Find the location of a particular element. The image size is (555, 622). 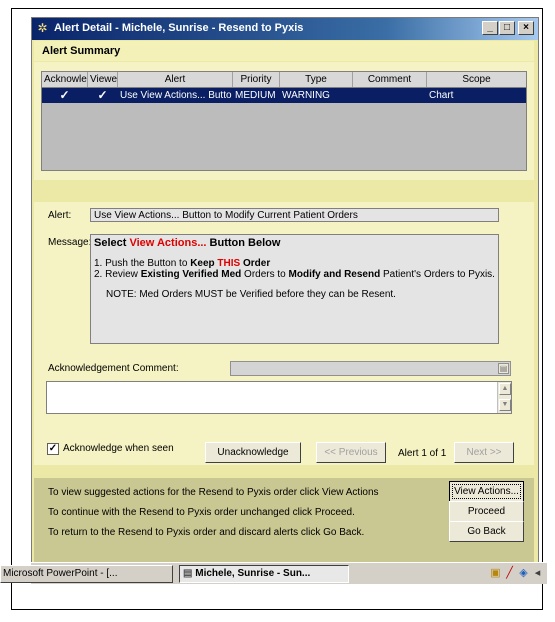

network-icon: ▣ is located at coordinates (495, 573).